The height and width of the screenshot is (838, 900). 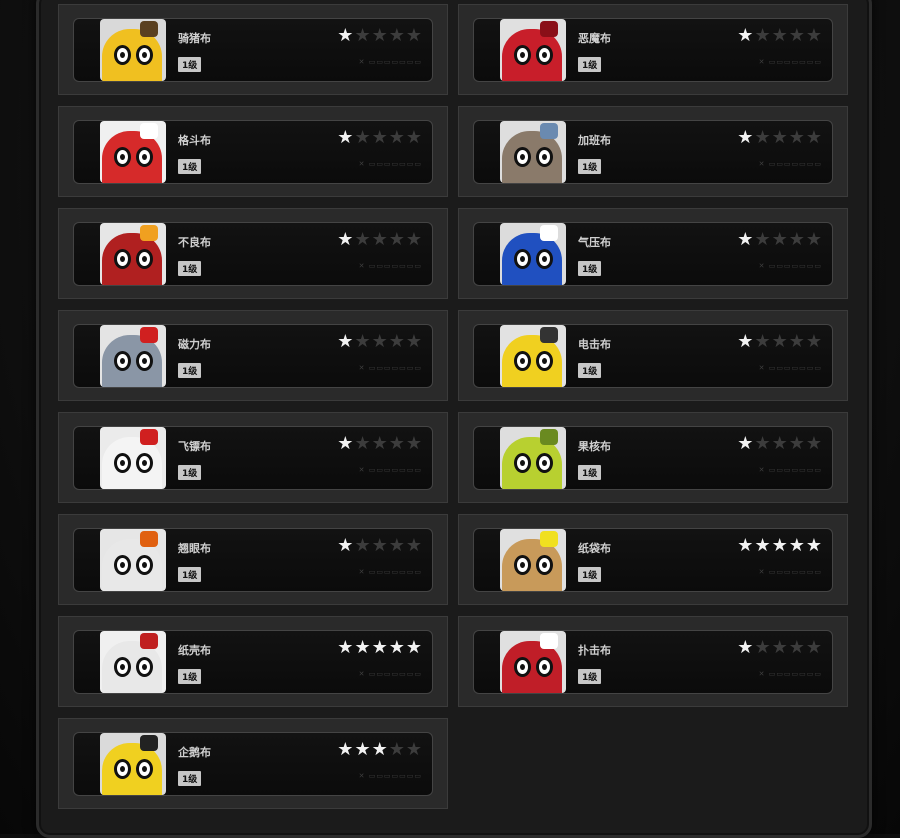 I want to click on character-name: 不良布, so click(x=194, y=242).